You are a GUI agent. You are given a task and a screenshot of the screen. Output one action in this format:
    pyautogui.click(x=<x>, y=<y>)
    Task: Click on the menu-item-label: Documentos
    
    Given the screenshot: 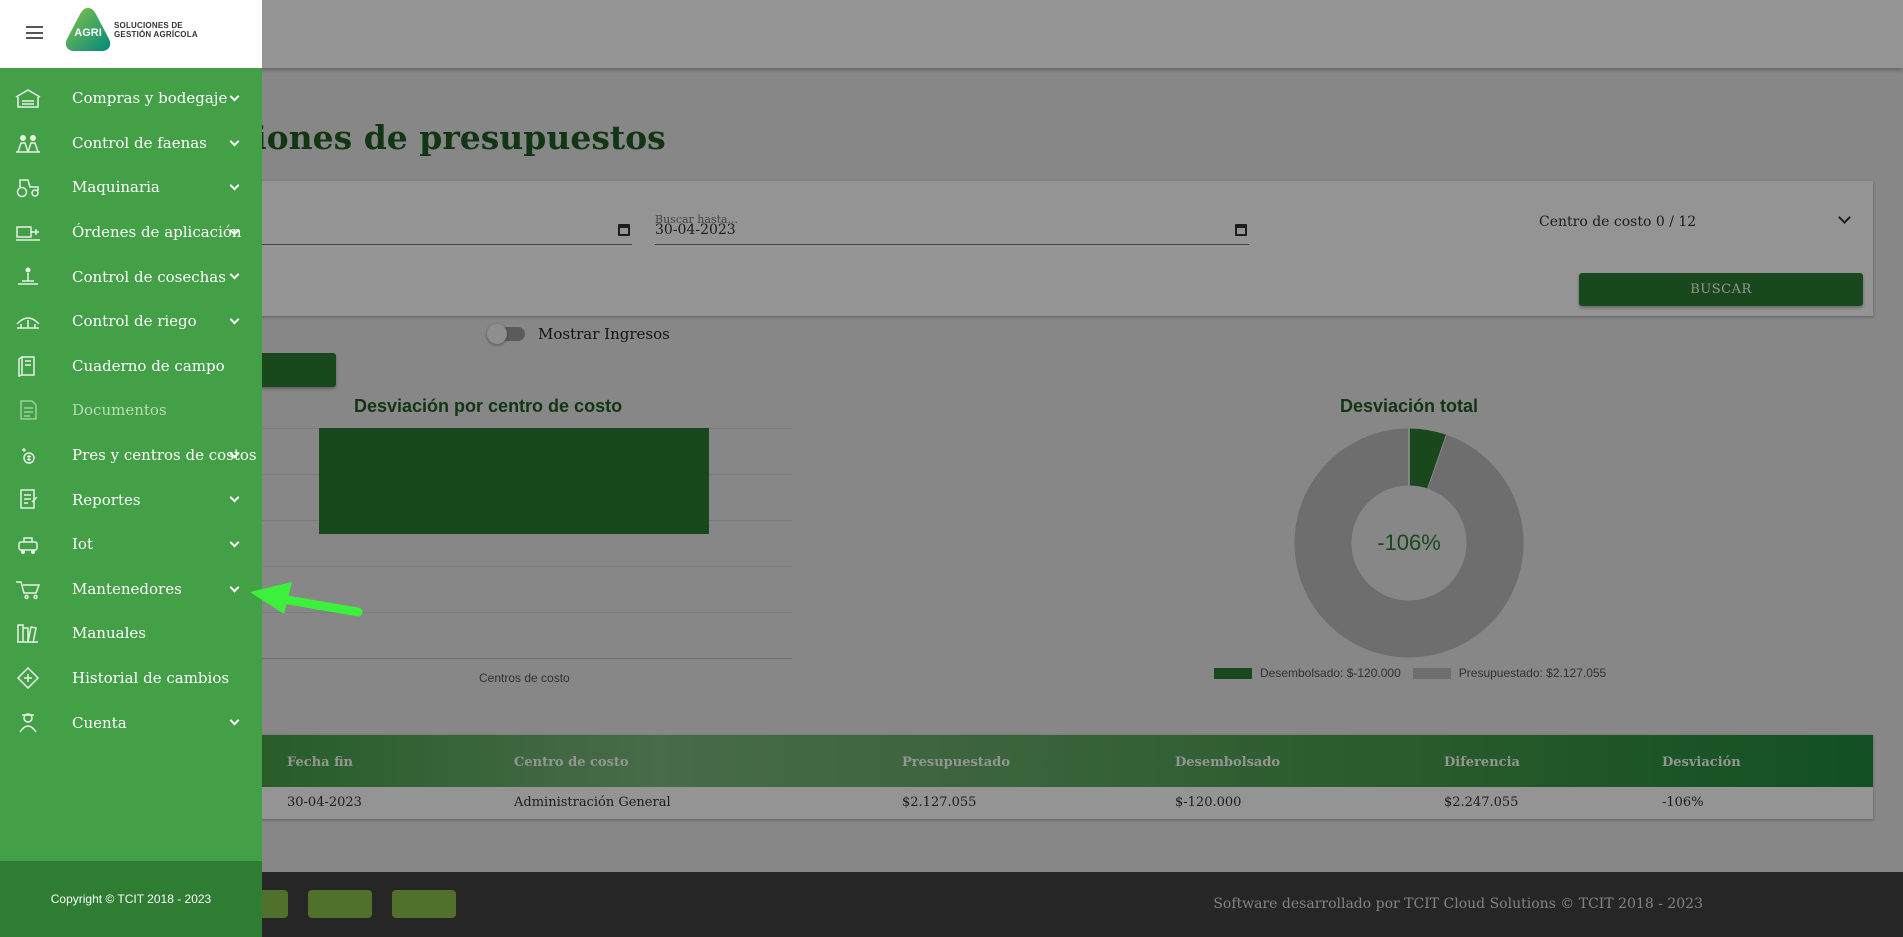 What is the action you would take?
    pyautogui.click(x=119, y=410)
    